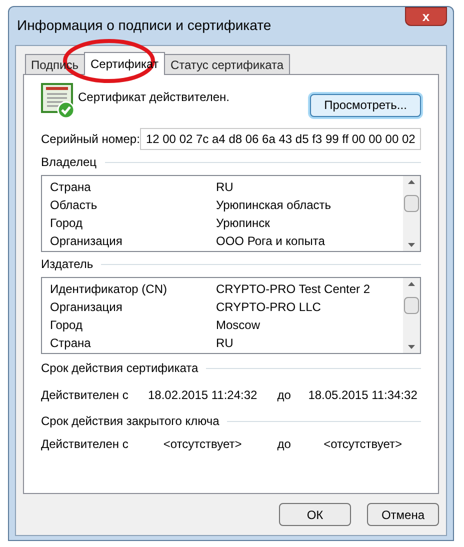 This screenshot has height=547, width=464. What do you see at coordinates (119, 368) in the screenshot?
I see `group-title: Срок действия сертификата` at bounding box center [119, 368].